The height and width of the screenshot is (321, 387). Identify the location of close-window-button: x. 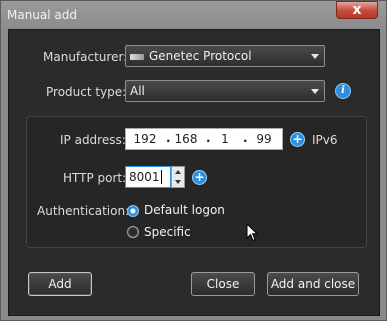
(357, 10).